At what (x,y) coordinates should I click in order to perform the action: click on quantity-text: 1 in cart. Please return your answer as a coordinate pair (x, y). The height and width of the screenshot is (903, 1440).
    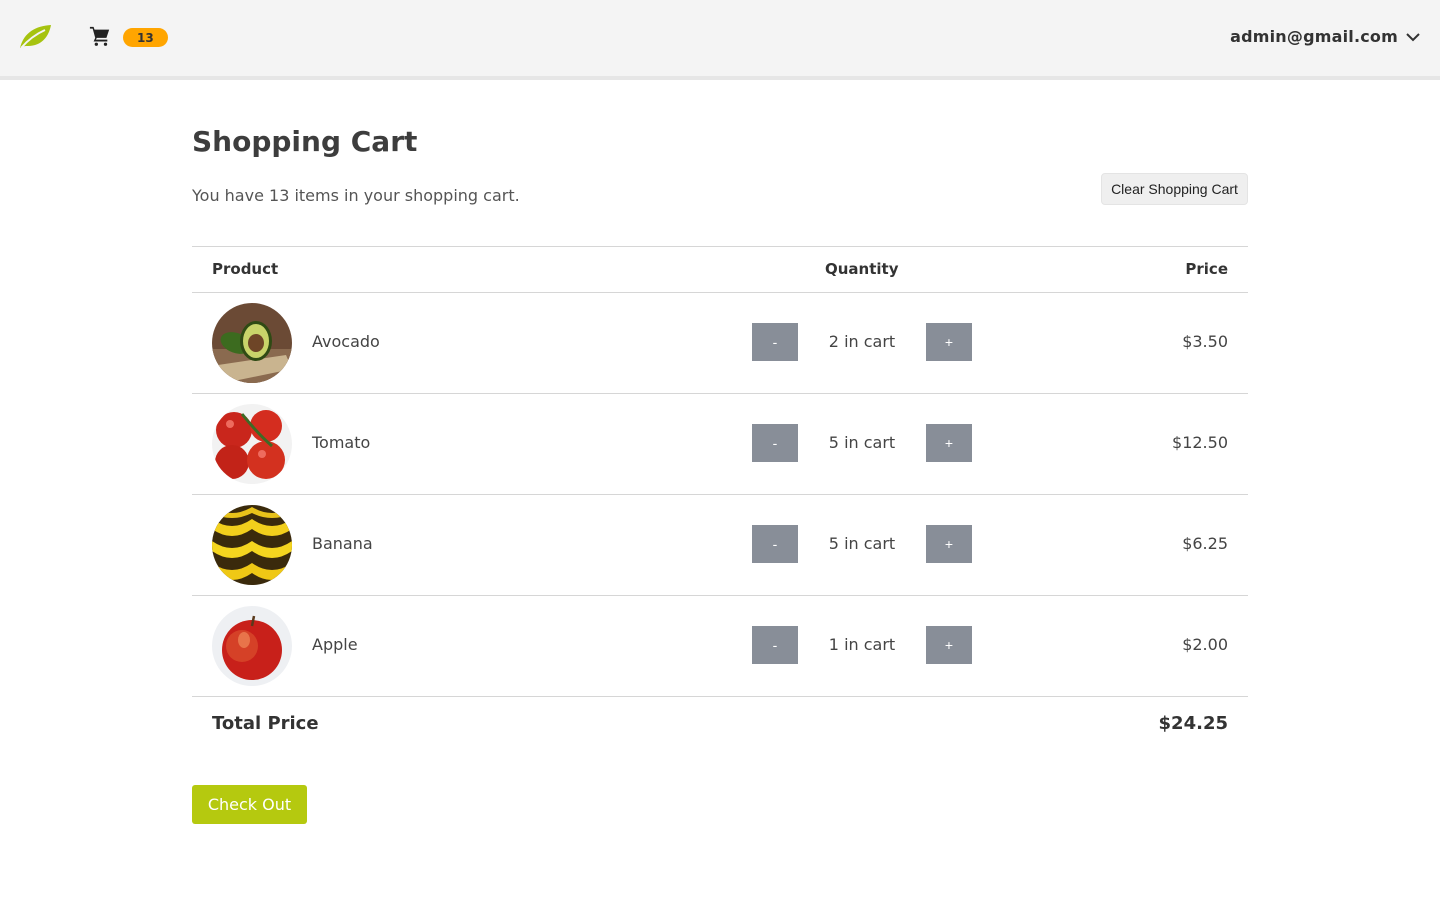
    Looking at the image, I should click on (862, 644).